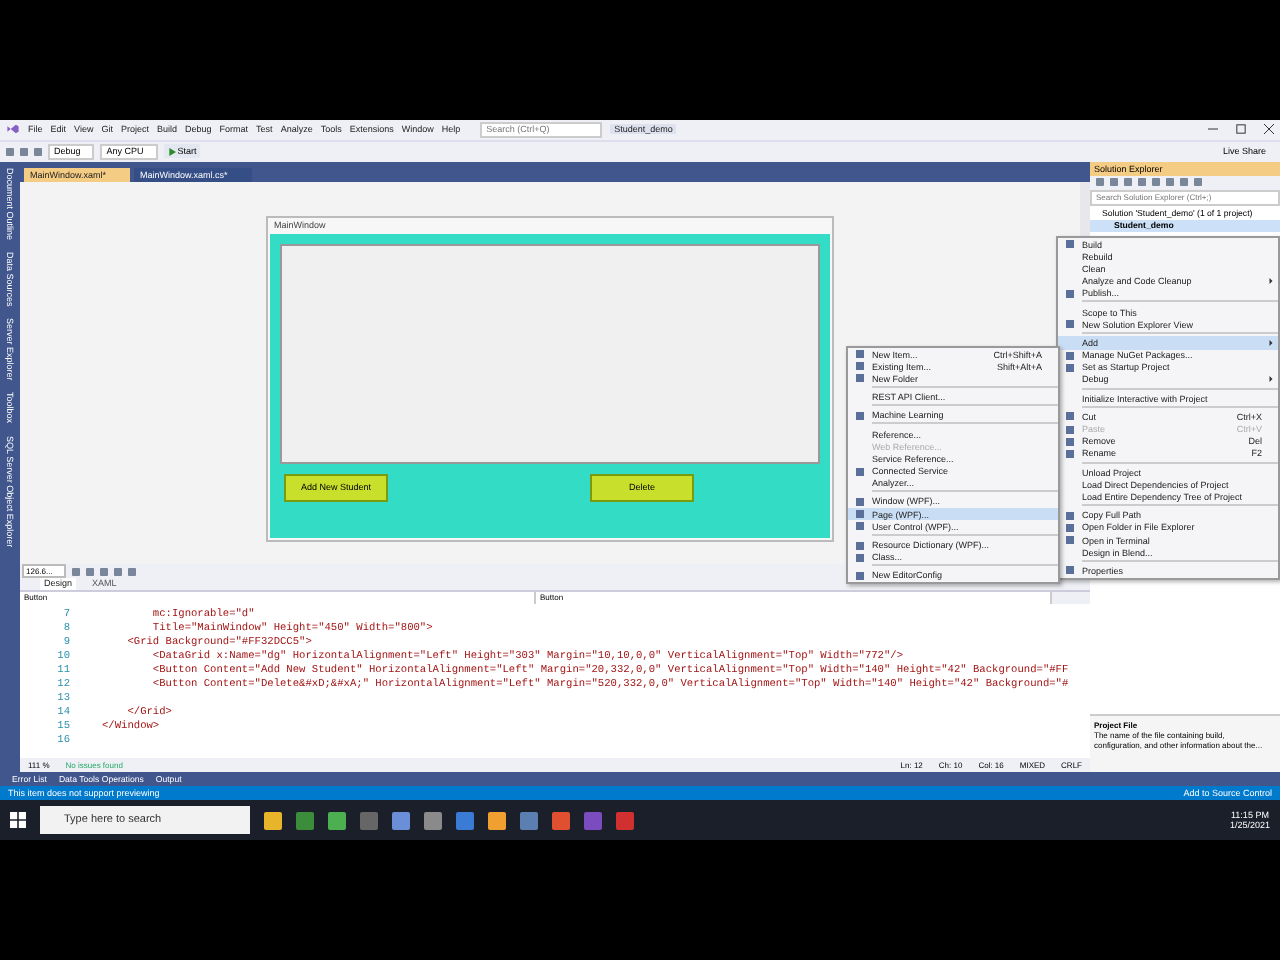  What do you see at coordinates (1213, 129) in the screenshot?
I see `minimize-icon` at bounding box center [1213, 129].